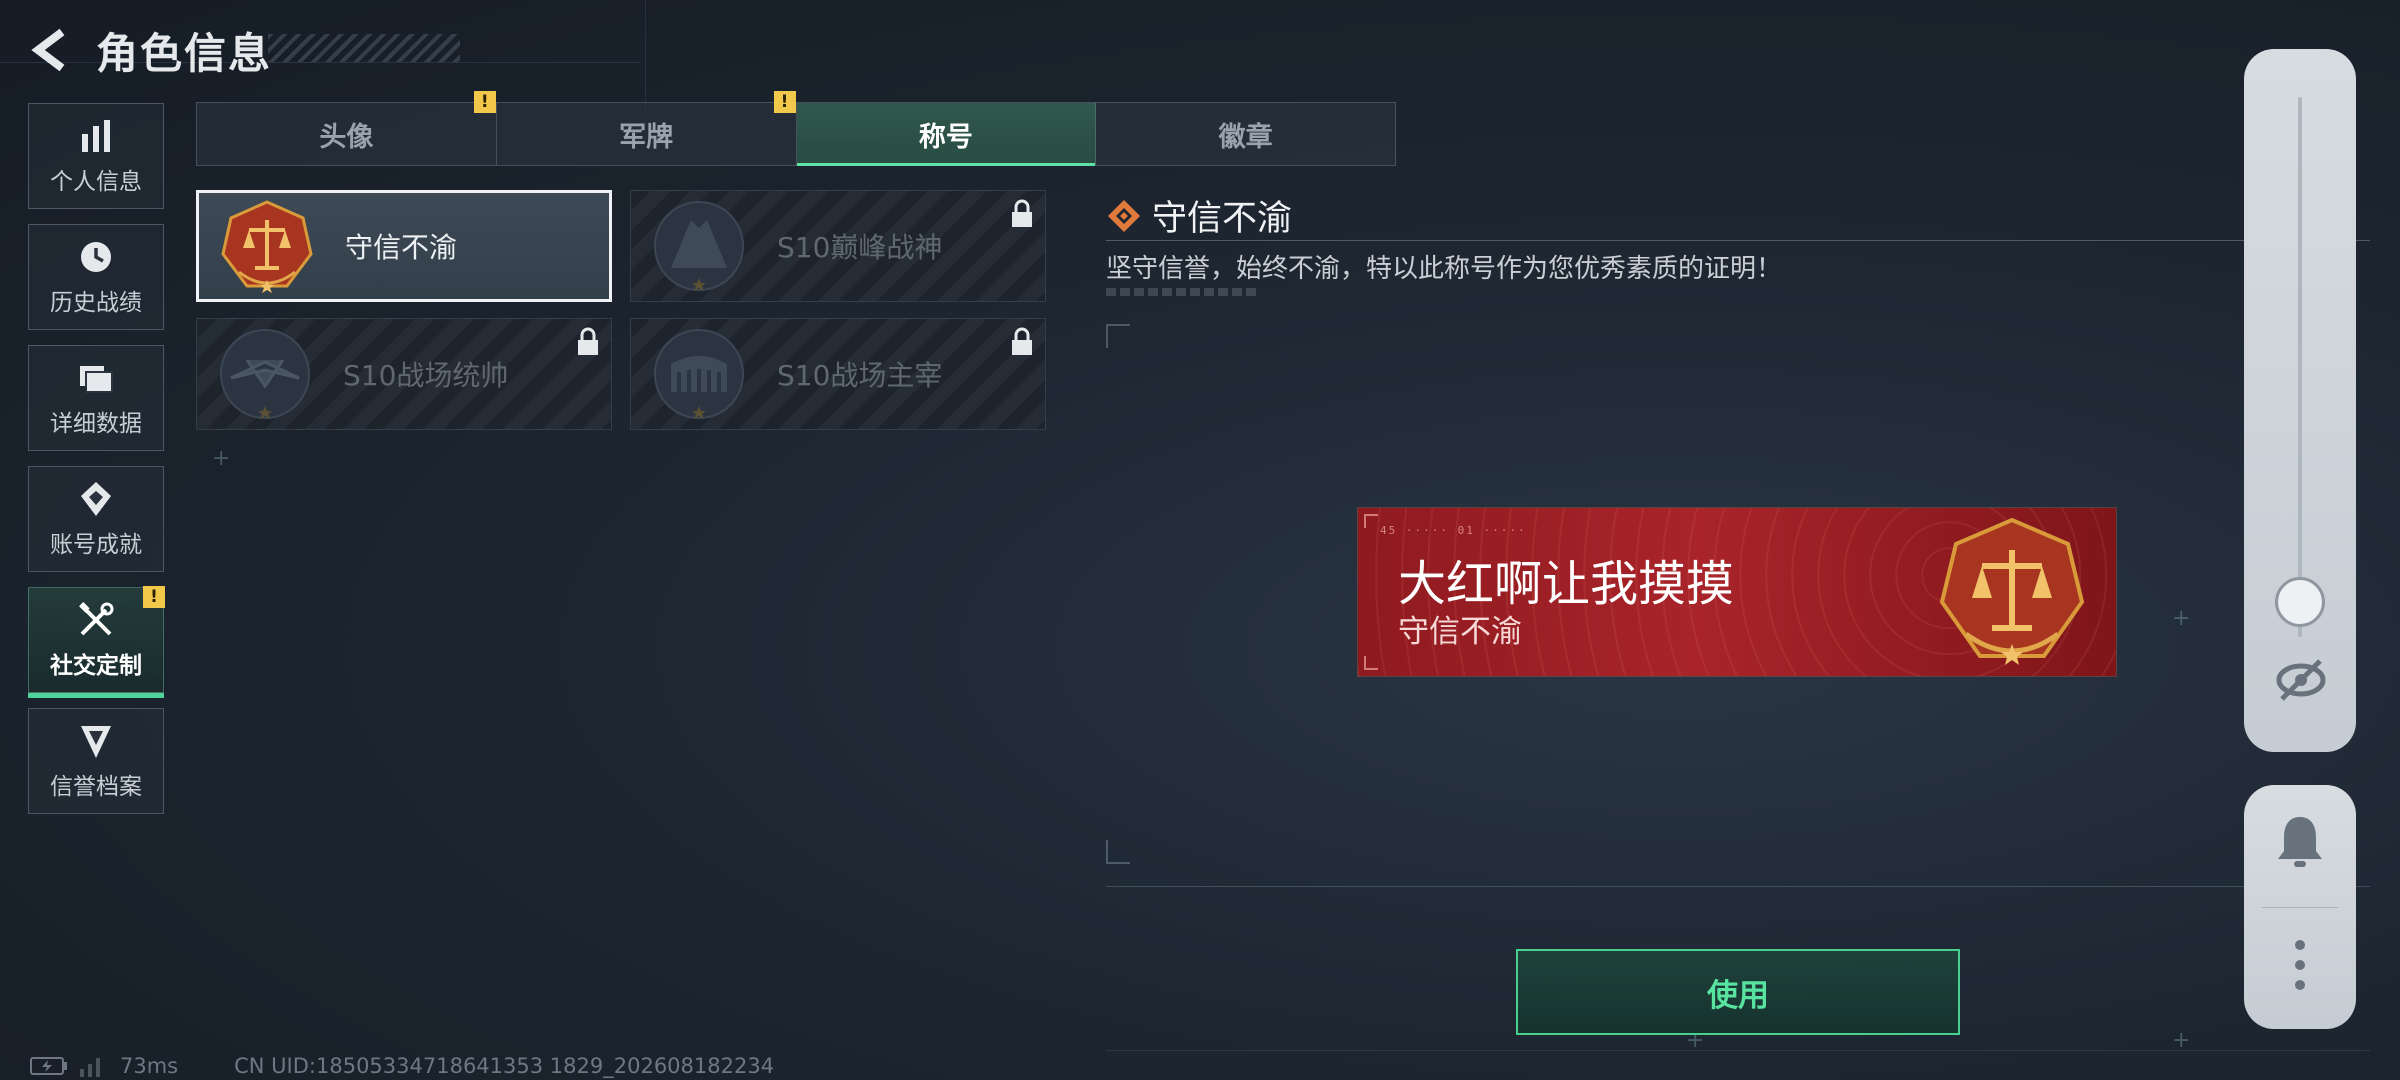  I want to click on title-name: S10战场主宰, so click(860, 375).